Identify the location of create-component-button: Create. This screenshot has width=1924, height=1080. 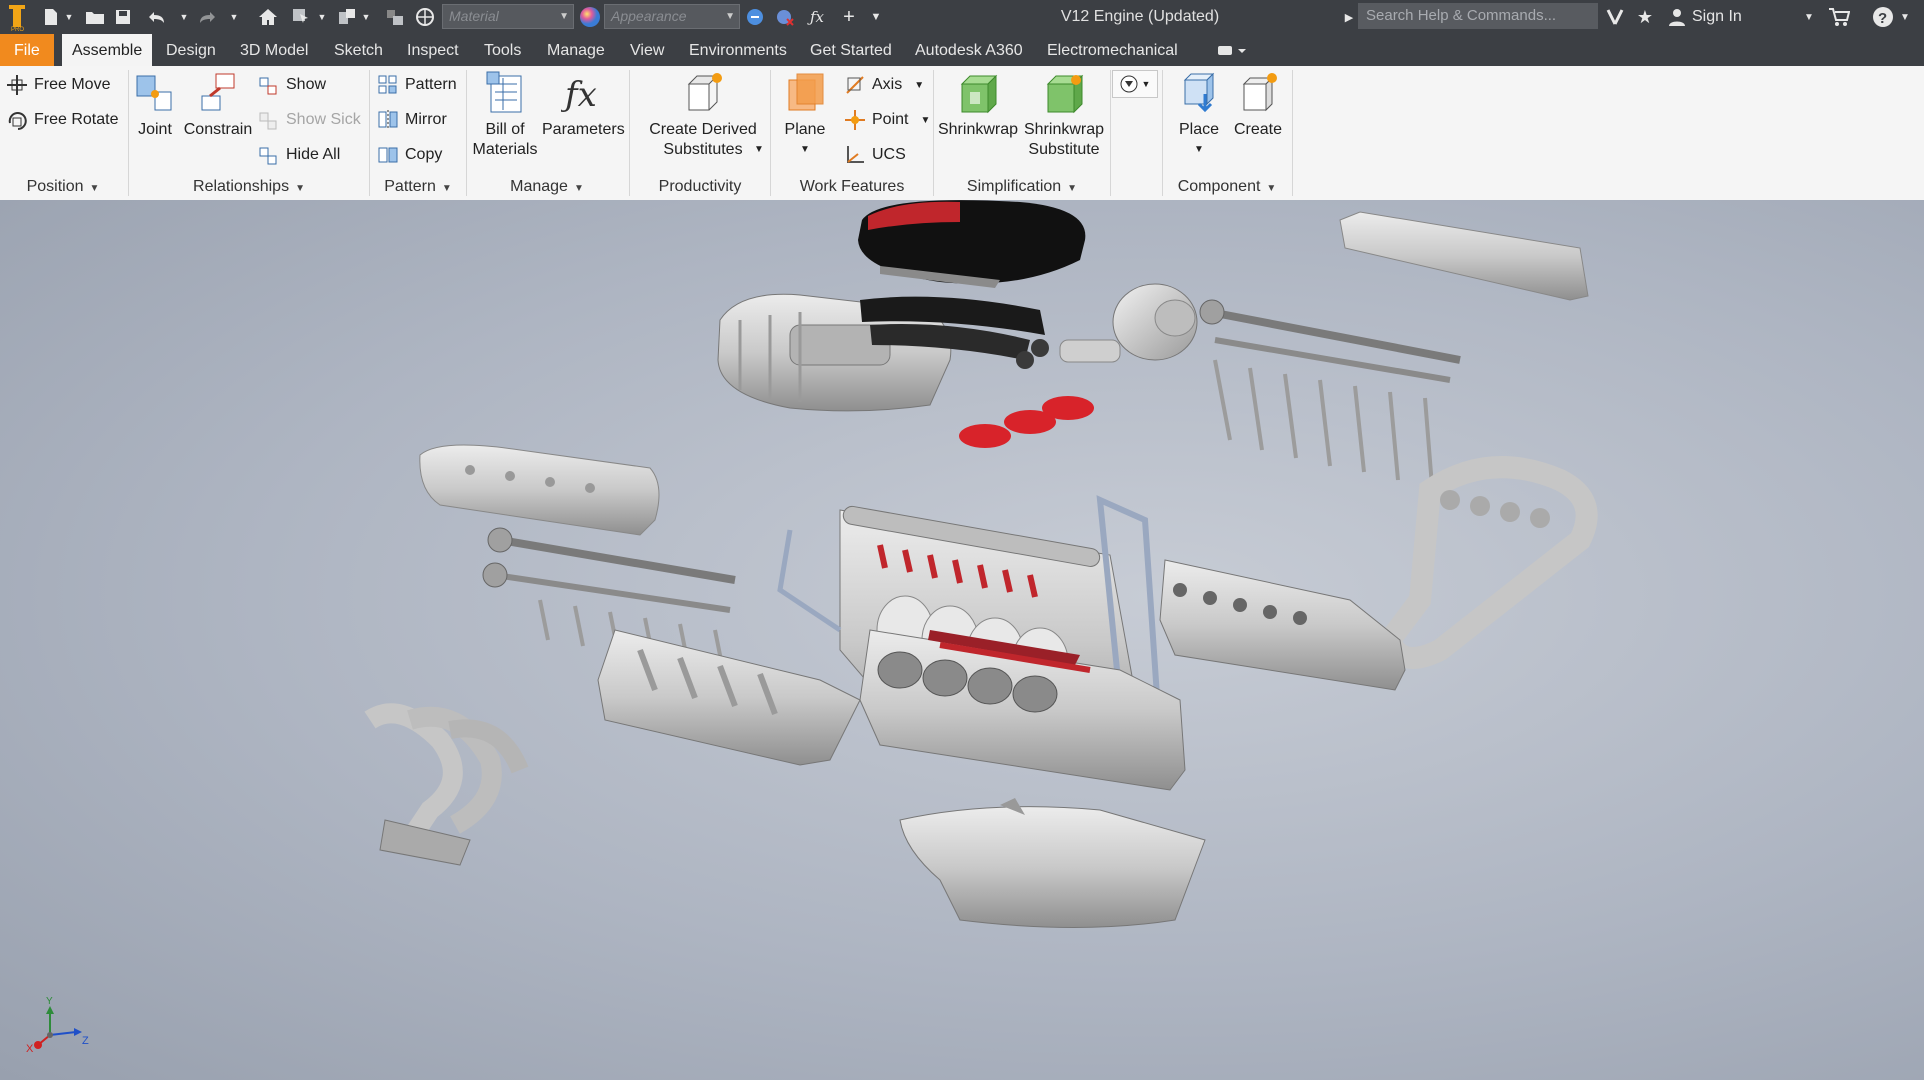
(1258, 105).